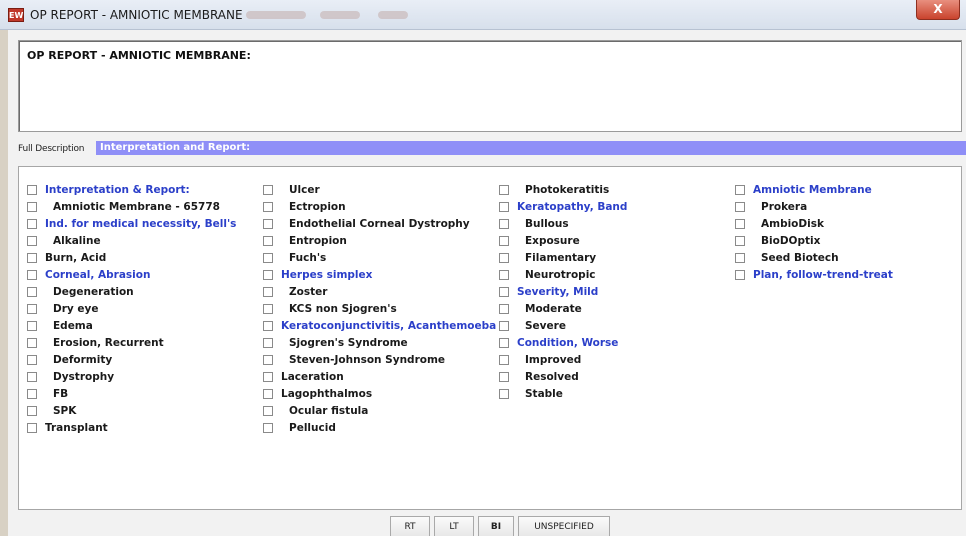 This screenshot has width=966, height=536. What do you see at coordinates (131, 206) in the screenshot?
I see `checkbox-item: Amniotic Membrane - 65778` at bounding box center [131, 206].